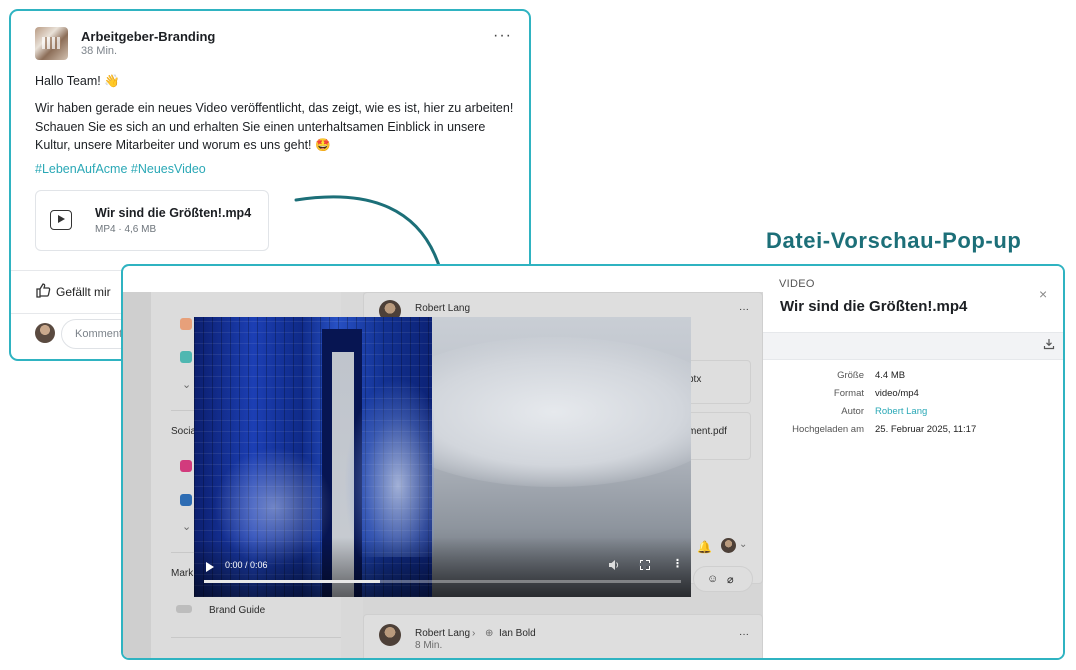 This screenshot has width=1076, height=670. Describe the element at coordinates (1049, 345) in the screenshot. I see `download-icon` at that location.